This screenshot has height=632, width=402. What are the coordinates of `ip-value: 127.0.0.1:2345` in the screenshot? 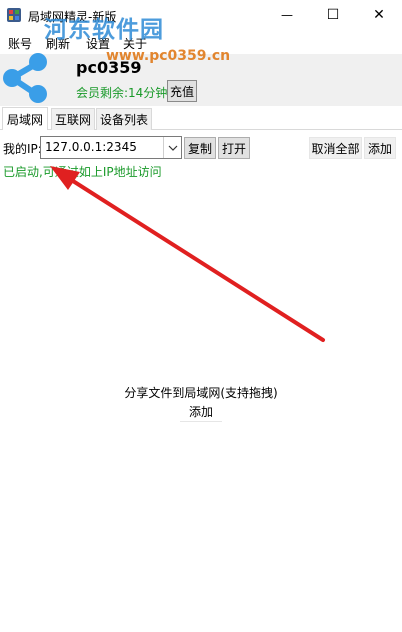 It's located at (91, 147).